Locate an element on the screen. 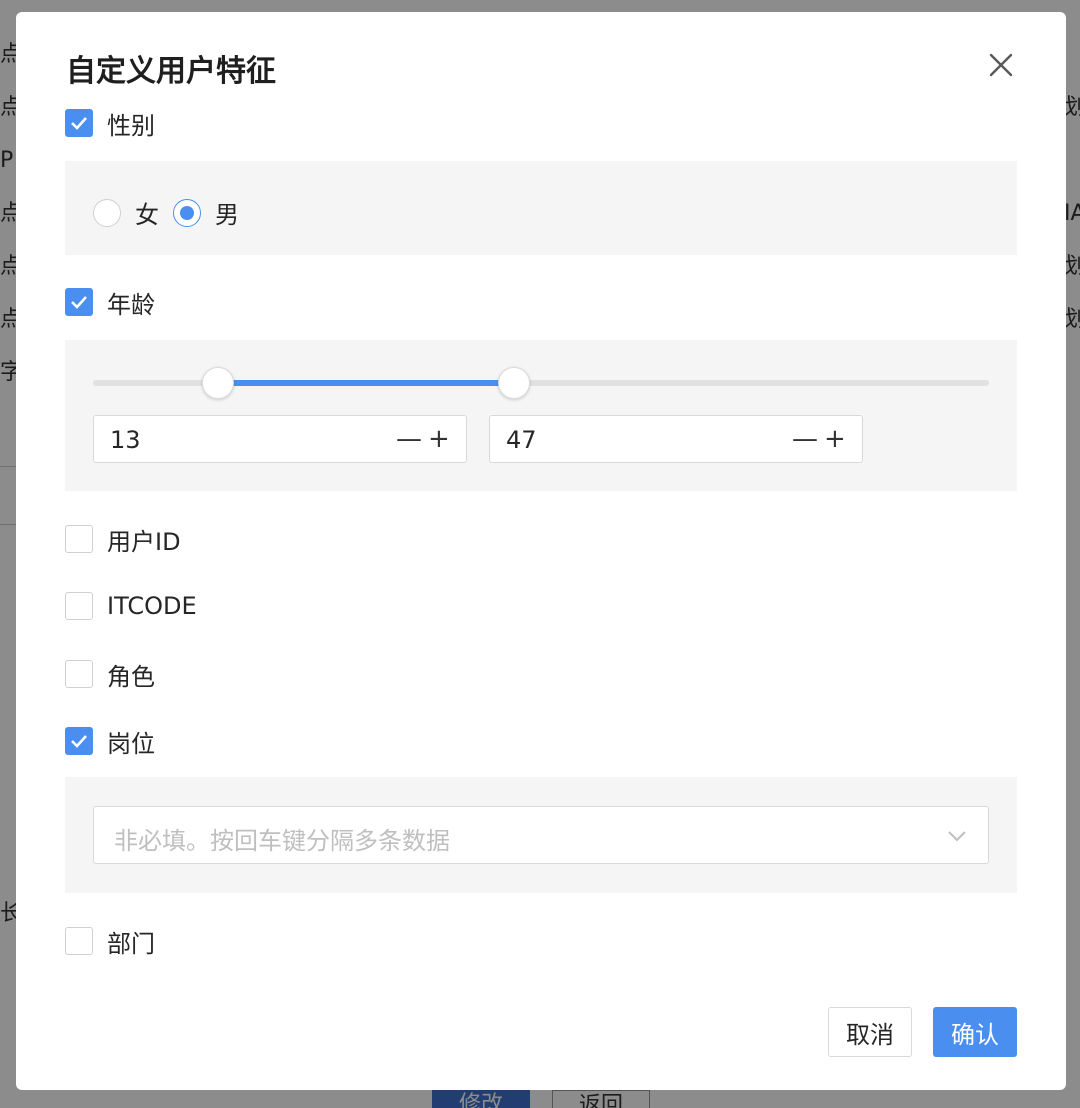 The width and height of the screenshot is (1080, 1108). radio-male is located at coordinates (187, 212).